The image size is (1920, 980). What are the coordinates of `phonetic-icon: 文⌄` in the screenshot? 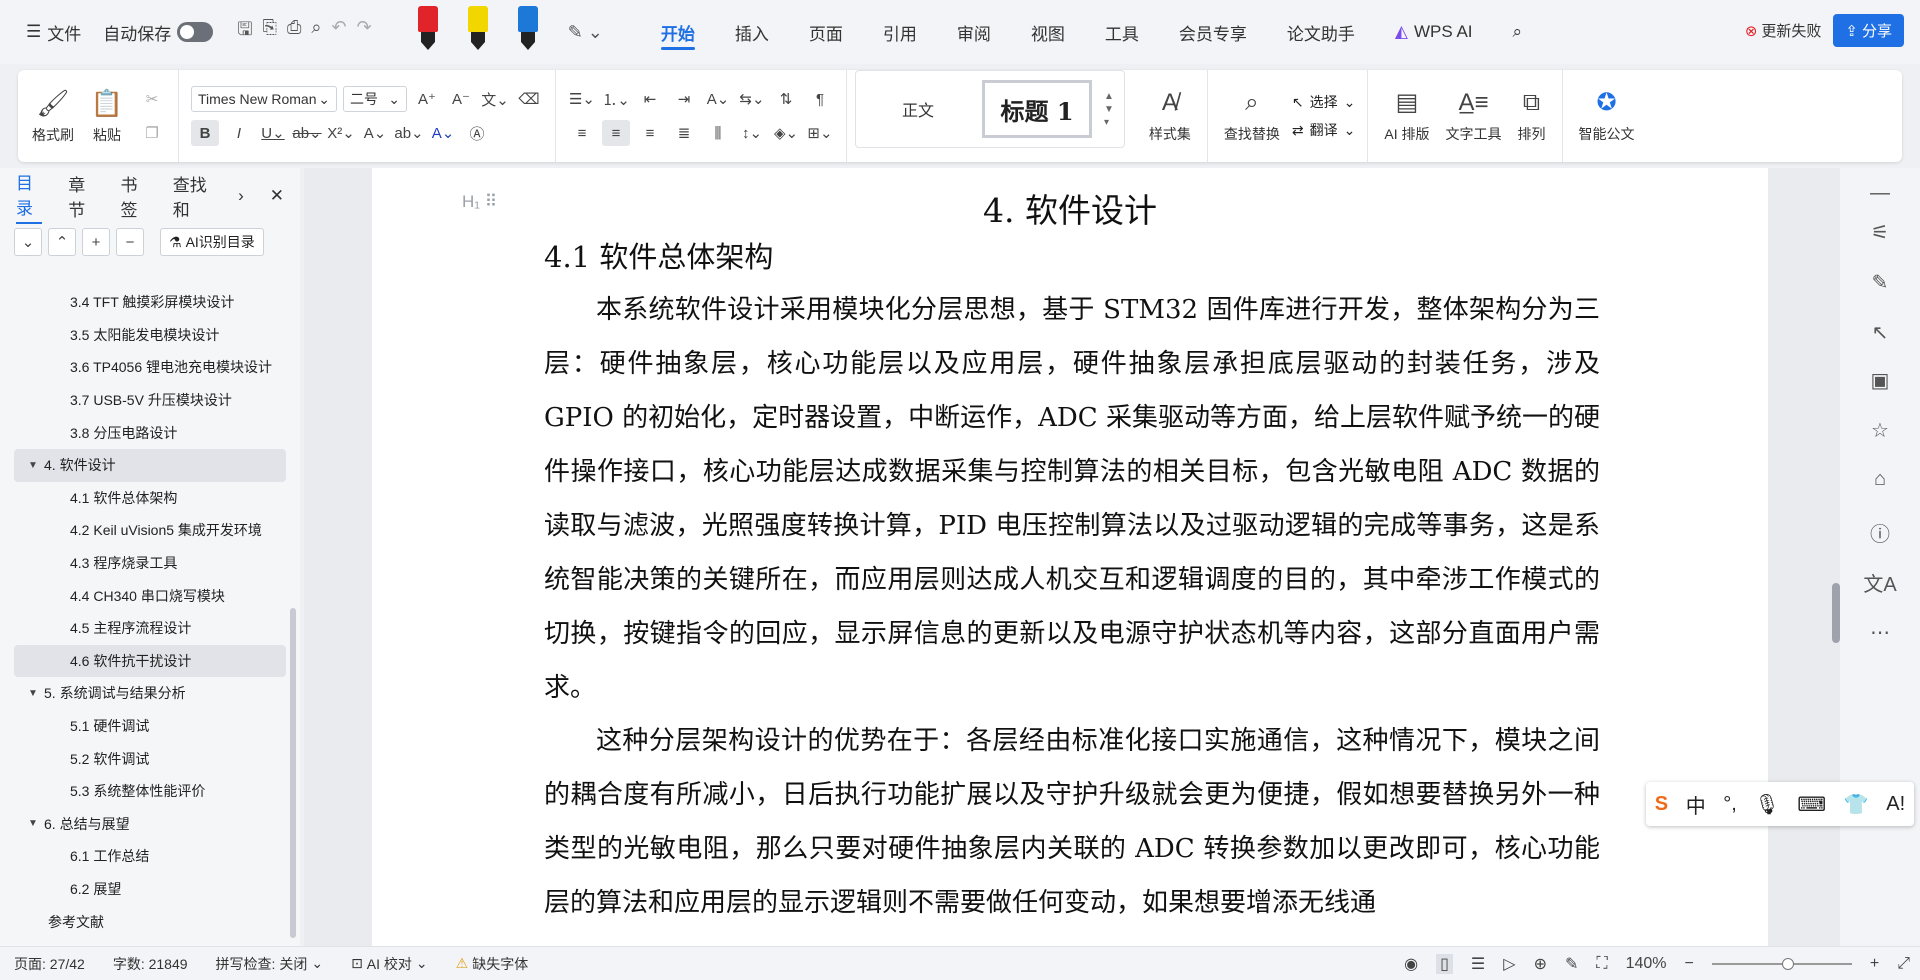 It's located at (495, 99).